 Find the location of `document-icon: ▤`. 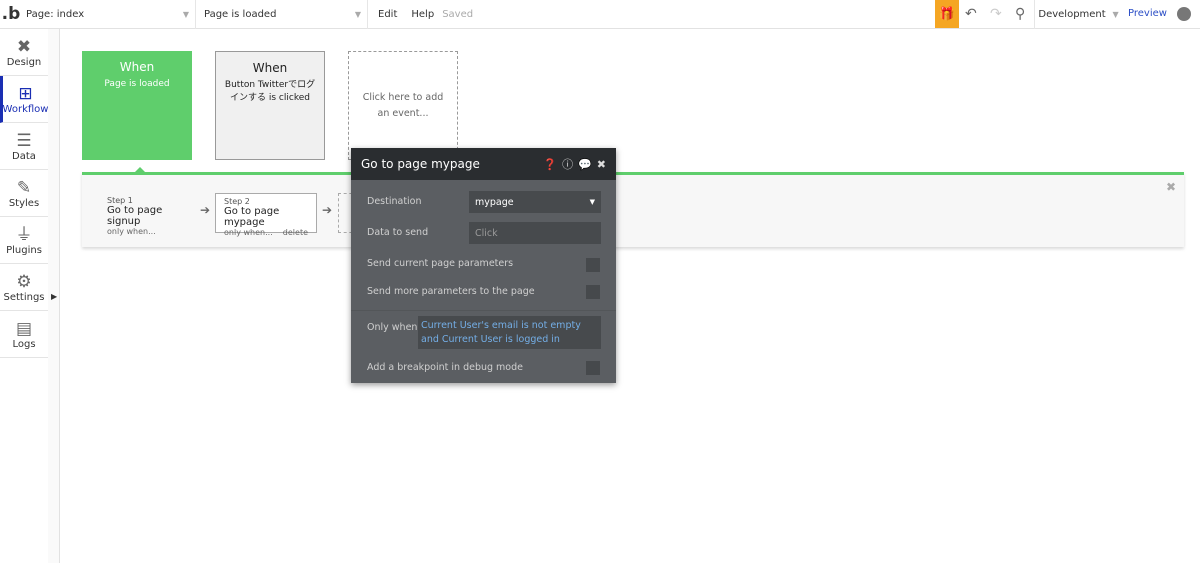

document-icon: ▤ is located at coordinates (24, 328).